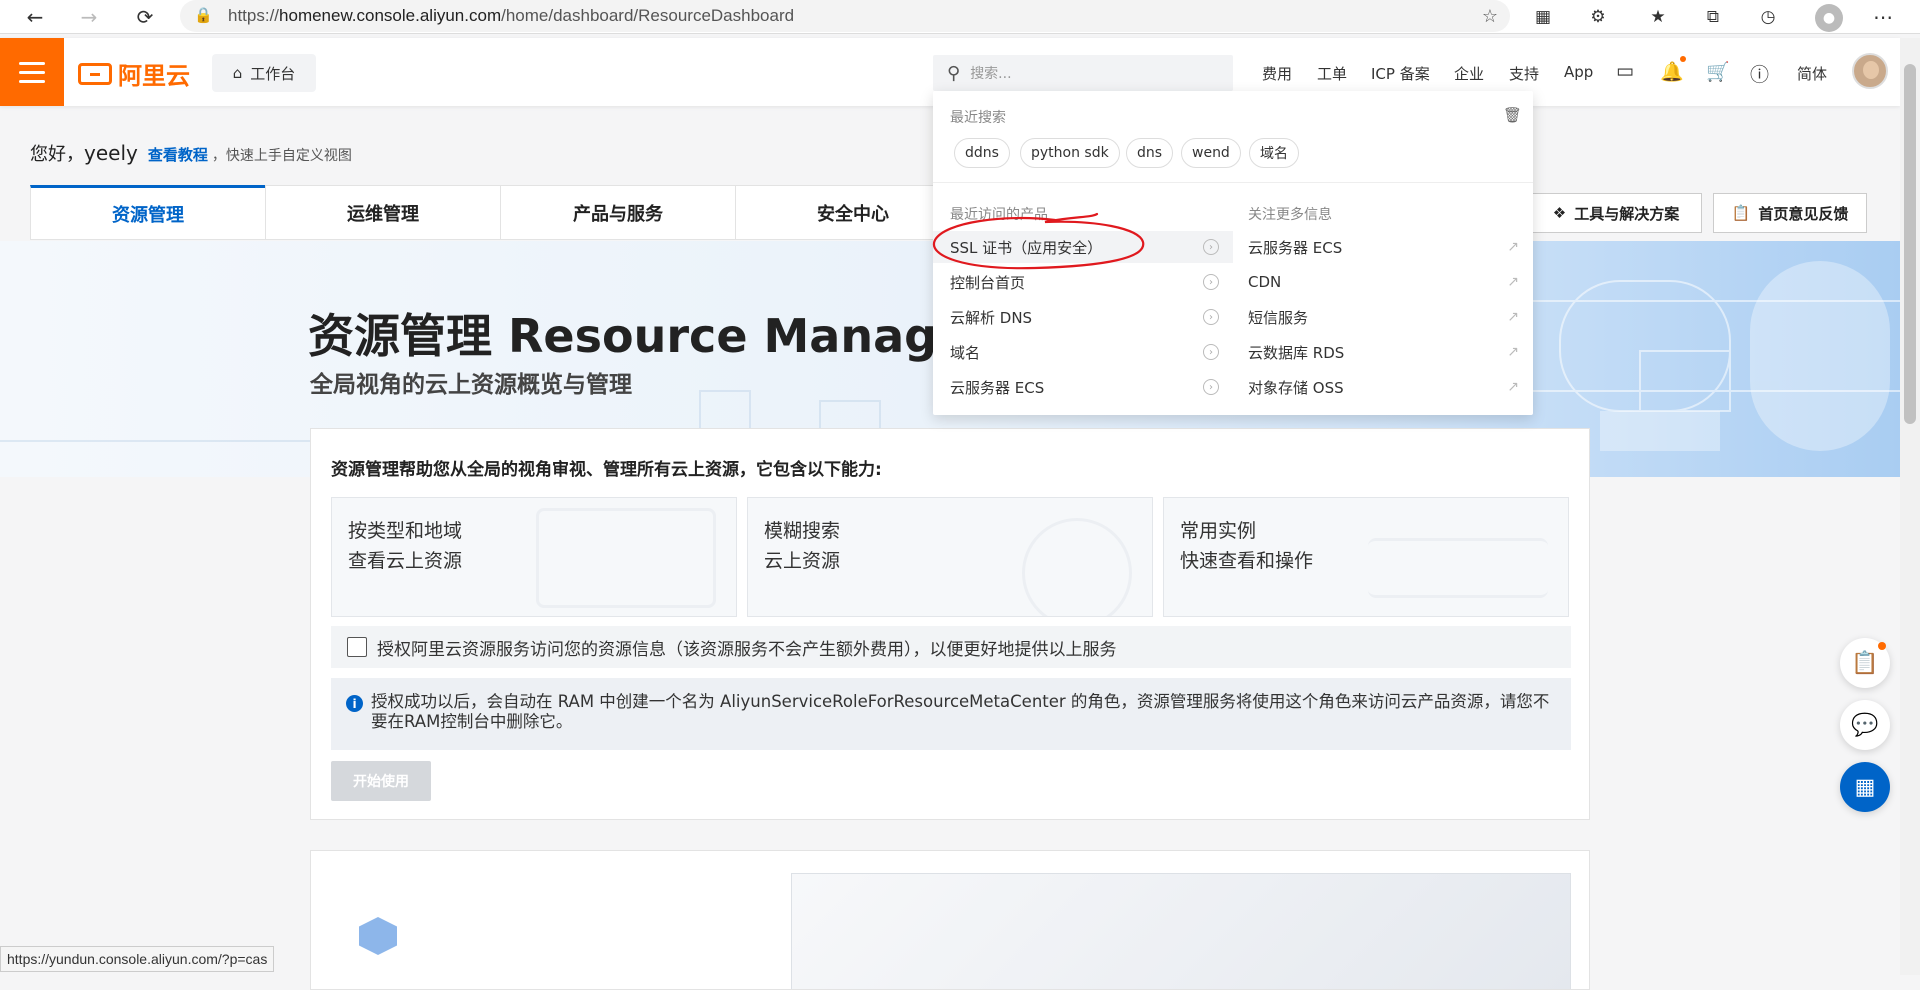 This screenshot has height=990, width=1920. I want to click on language-switch: 简体, so click(1812, 73).